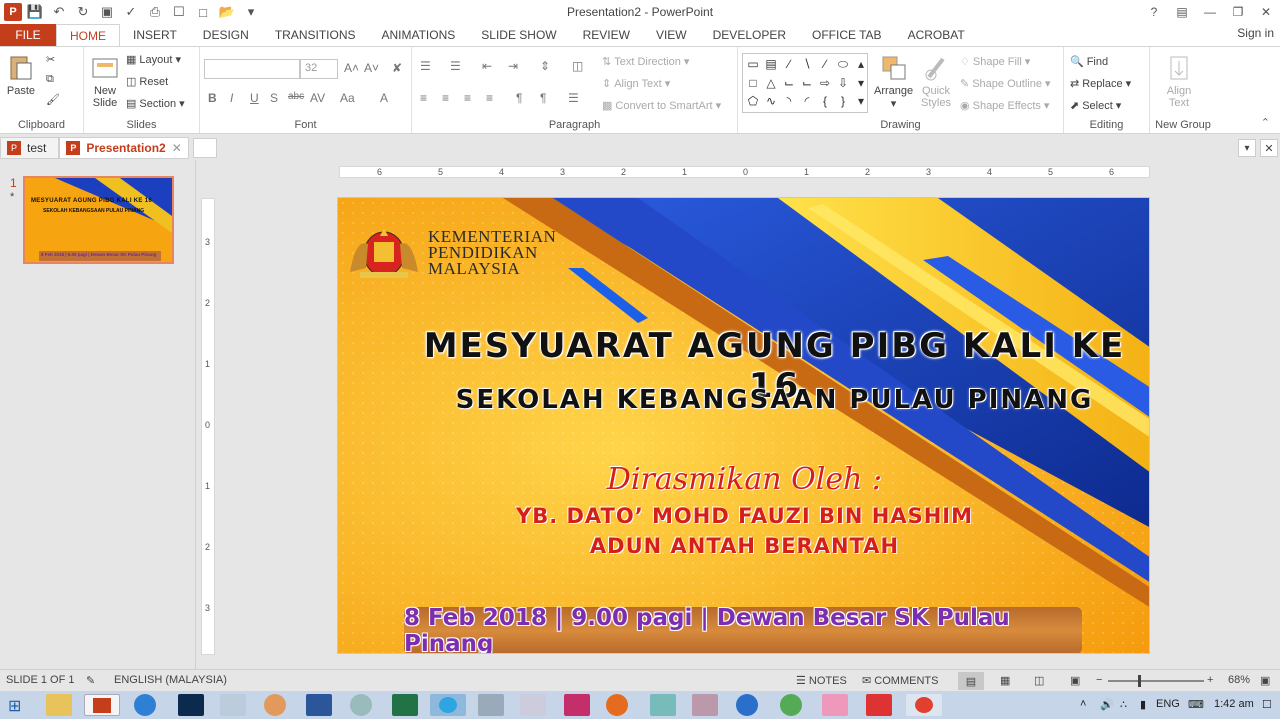 The image size is (1280, 719). What do you see at coordinates (227, 12) in the screenshot?
I see `open-folder-icon: 📂` at bounding box center [227, 12].